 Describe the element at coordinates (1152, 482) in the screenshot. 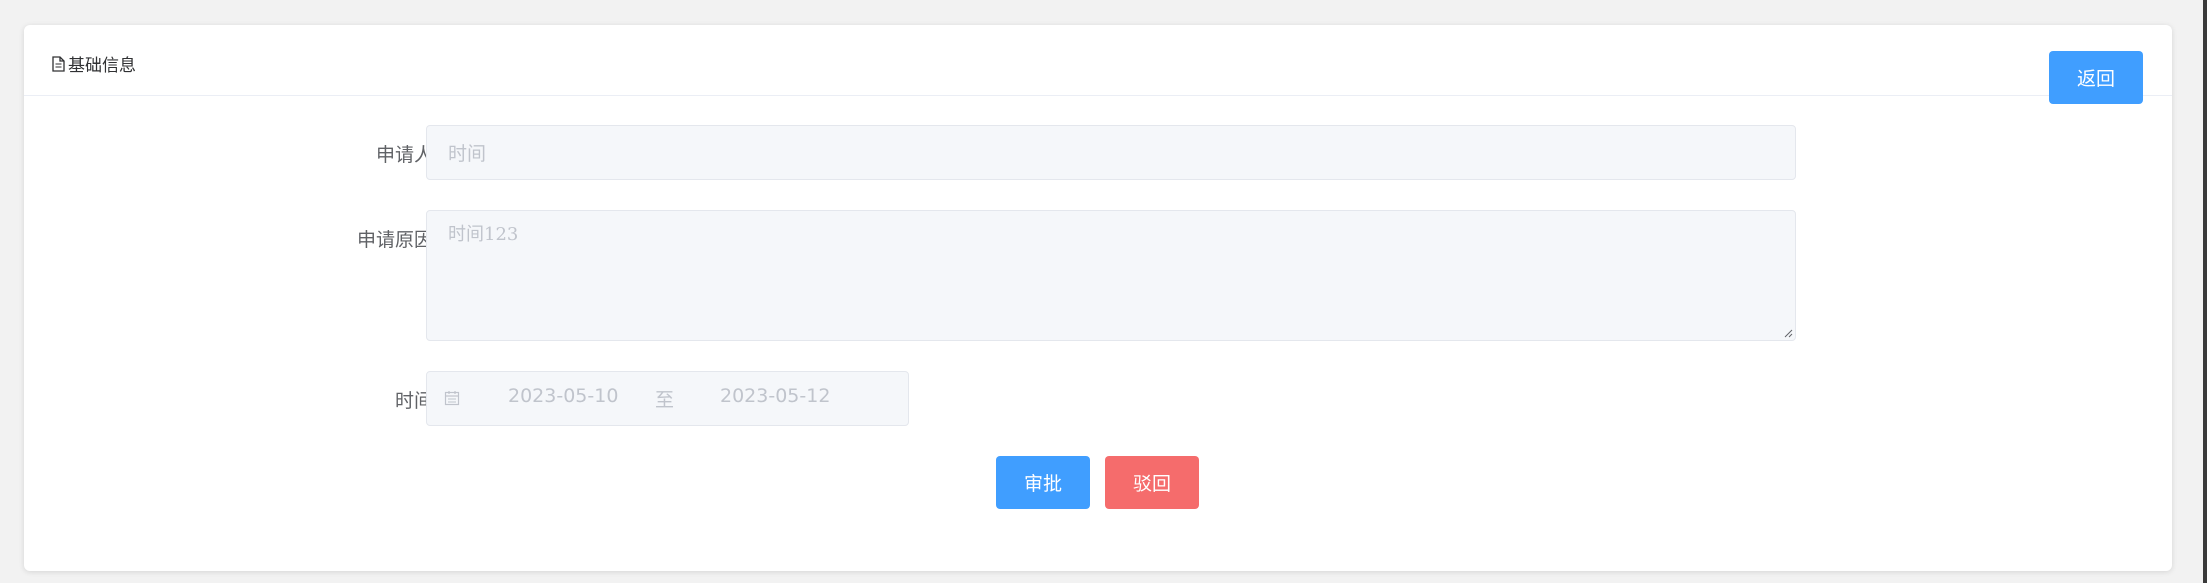

I see `reject-button: 驳回` at that location.